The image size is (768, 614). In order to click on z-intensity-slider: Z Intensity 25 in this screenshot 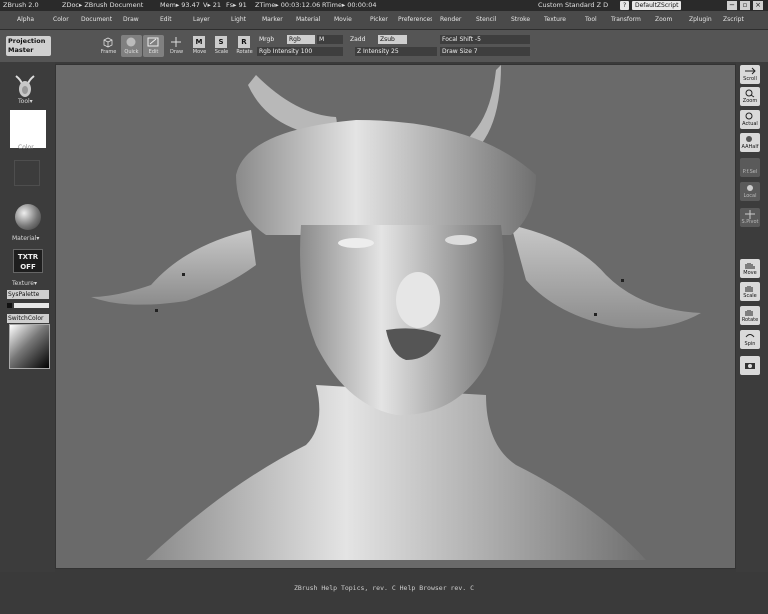, I will do `click(396, 51)`.